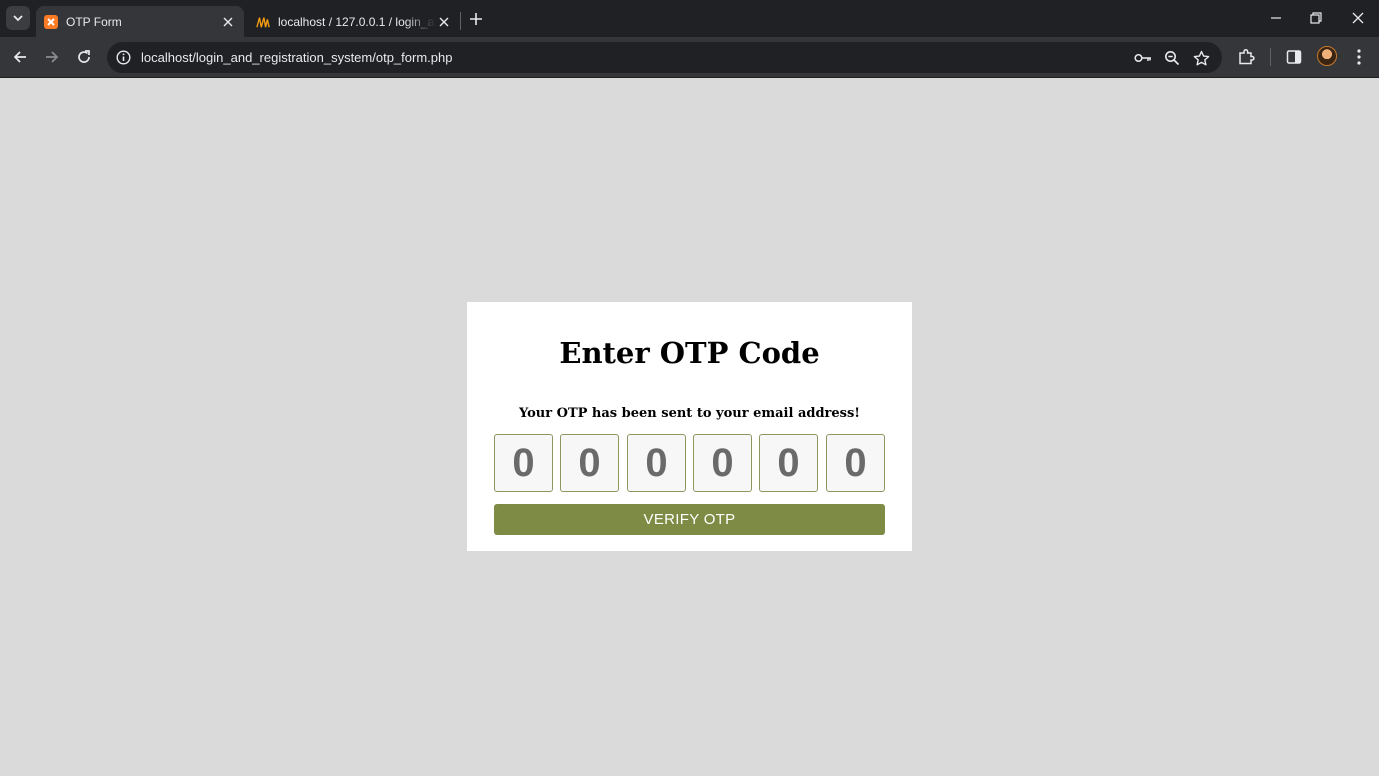 The width and height of the screenshot is (1379, 776). What do you see at coordinates (1172, 58) in the screenshot?
I see `zoom-icon` at bounding box center [1172, 58].